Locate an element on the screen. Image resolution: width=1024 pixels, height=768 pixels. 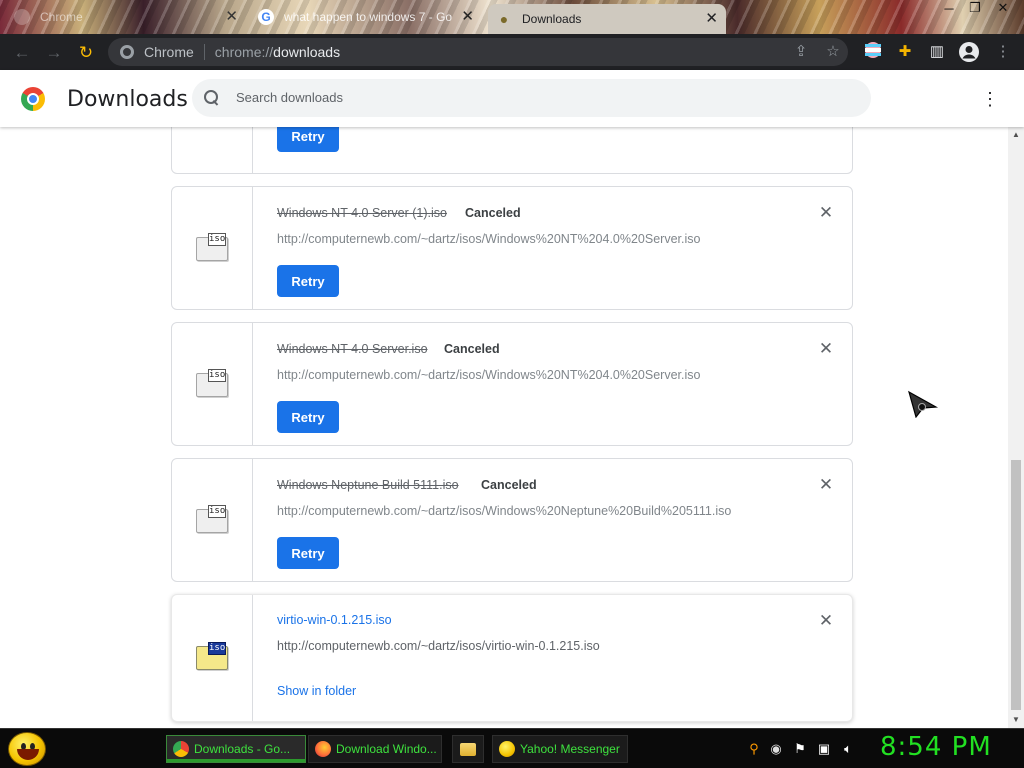
tab-title: what happen to windows 7 - Go is located at coordinates (368, 17).